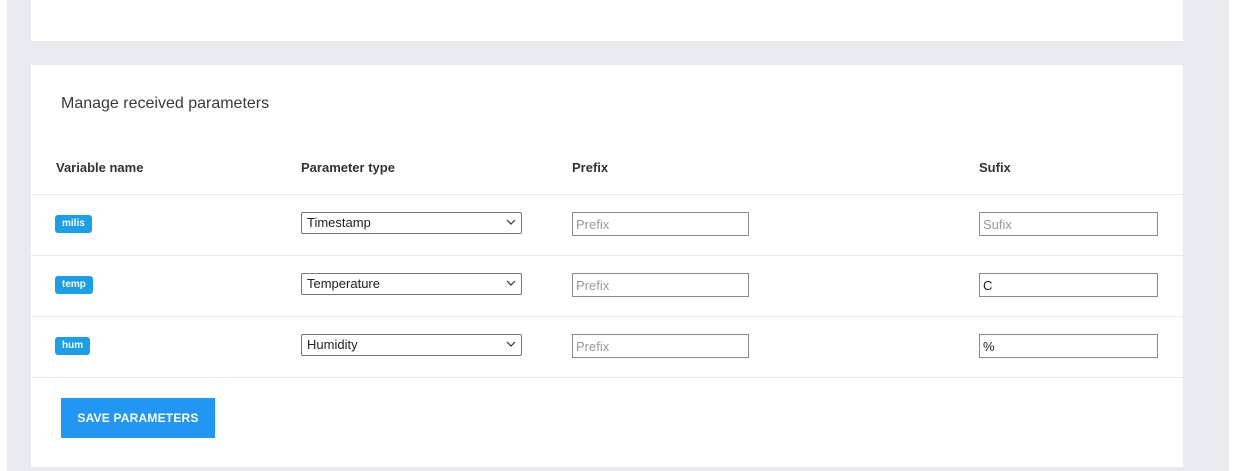 This screenshot has width=1252, height=471. Describe the element at coordinates (995, 167) in the screenshot. I see `column-header-sufix: Sufix` at that location.